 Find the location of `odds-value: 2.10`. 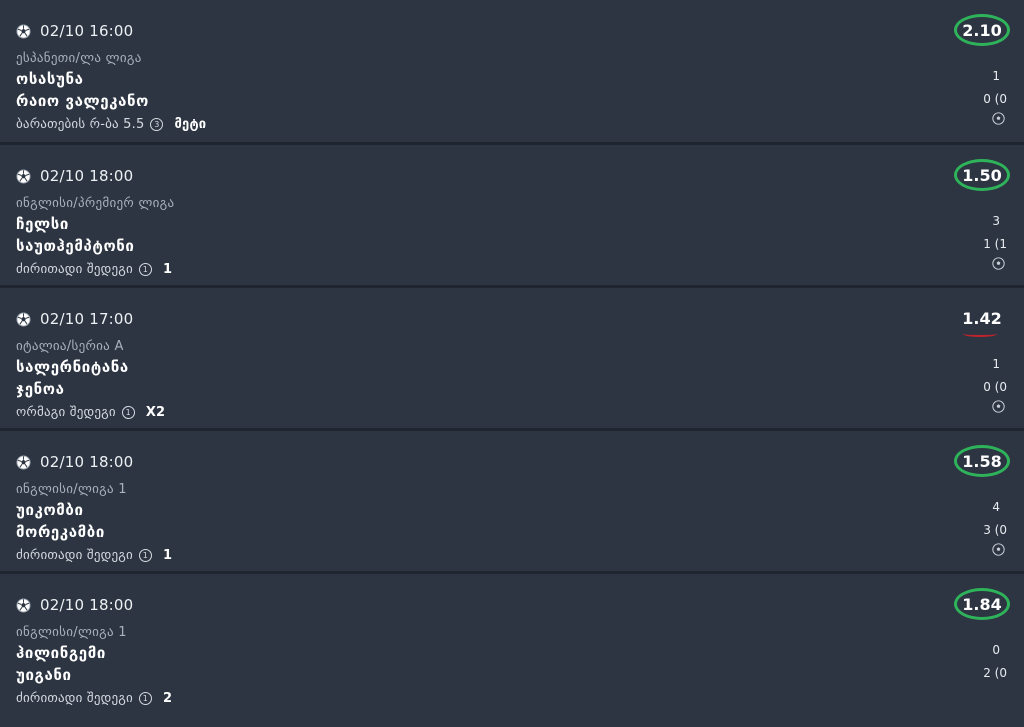

odds-value: 2.10 is located at coordinates (982, 30).